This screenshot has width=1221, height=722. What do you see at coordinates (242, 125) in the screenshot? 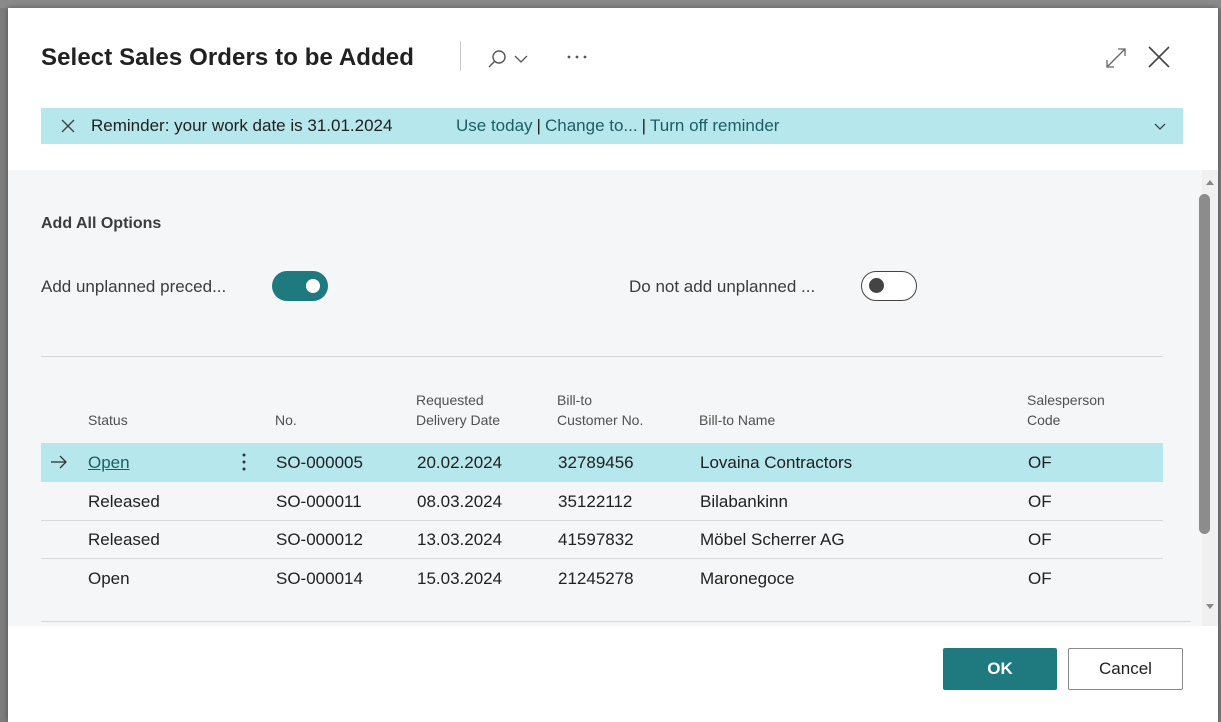
I see `reminder-text: Reminder: your work date is 31.01.2024` at bounding box center [242, 125].